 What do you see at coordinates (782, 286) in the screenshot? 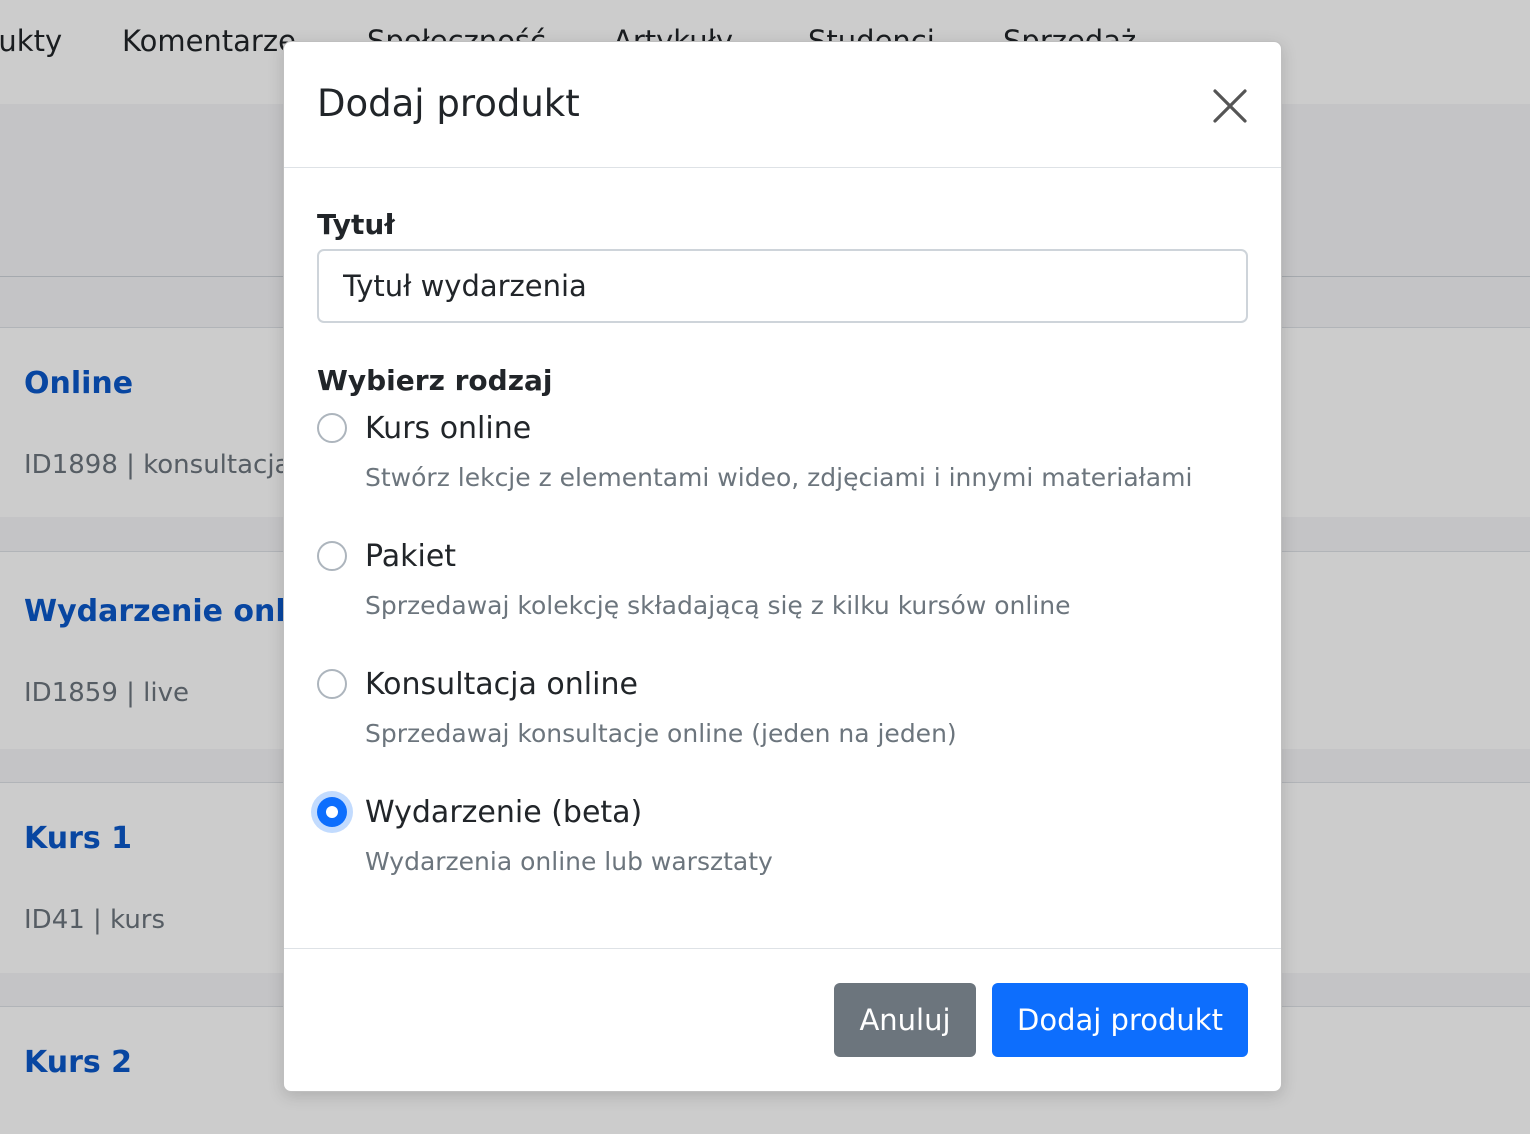
I see `title-input` at bounding box center [782, 286].